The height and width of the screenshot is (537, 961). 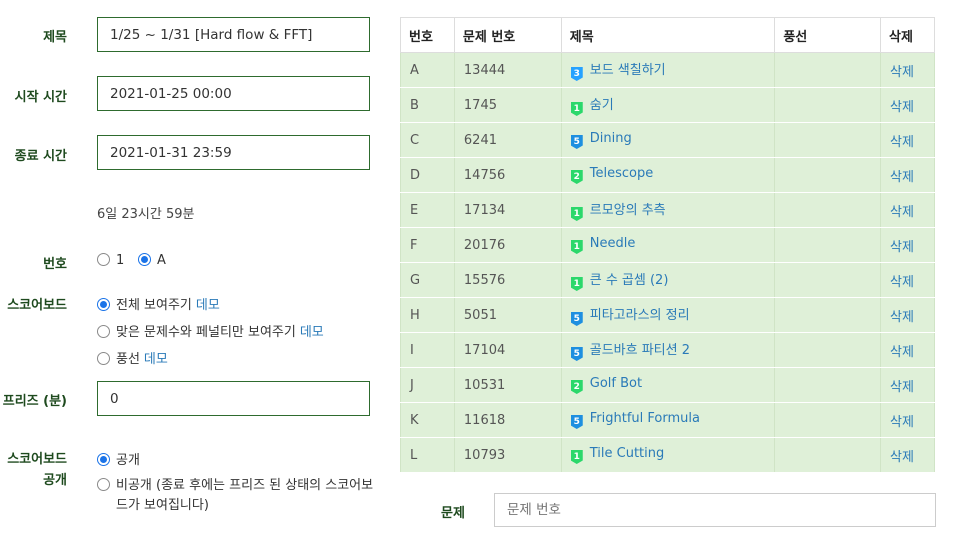 I want to click on row-label: C, so click(x=427, y=140).